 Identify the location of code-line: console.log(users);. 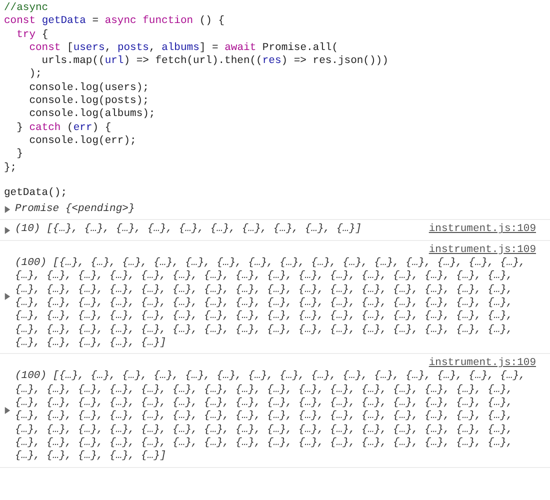
(89, 88).